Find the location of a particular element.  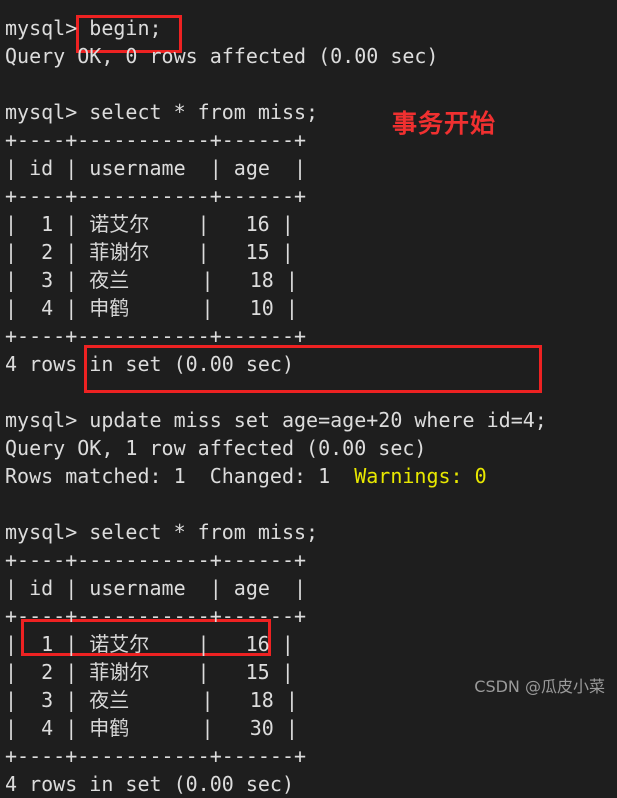

terminal-line: Query OK, 1 row affected (0.00 sec) is located at coordinates (216, 448).